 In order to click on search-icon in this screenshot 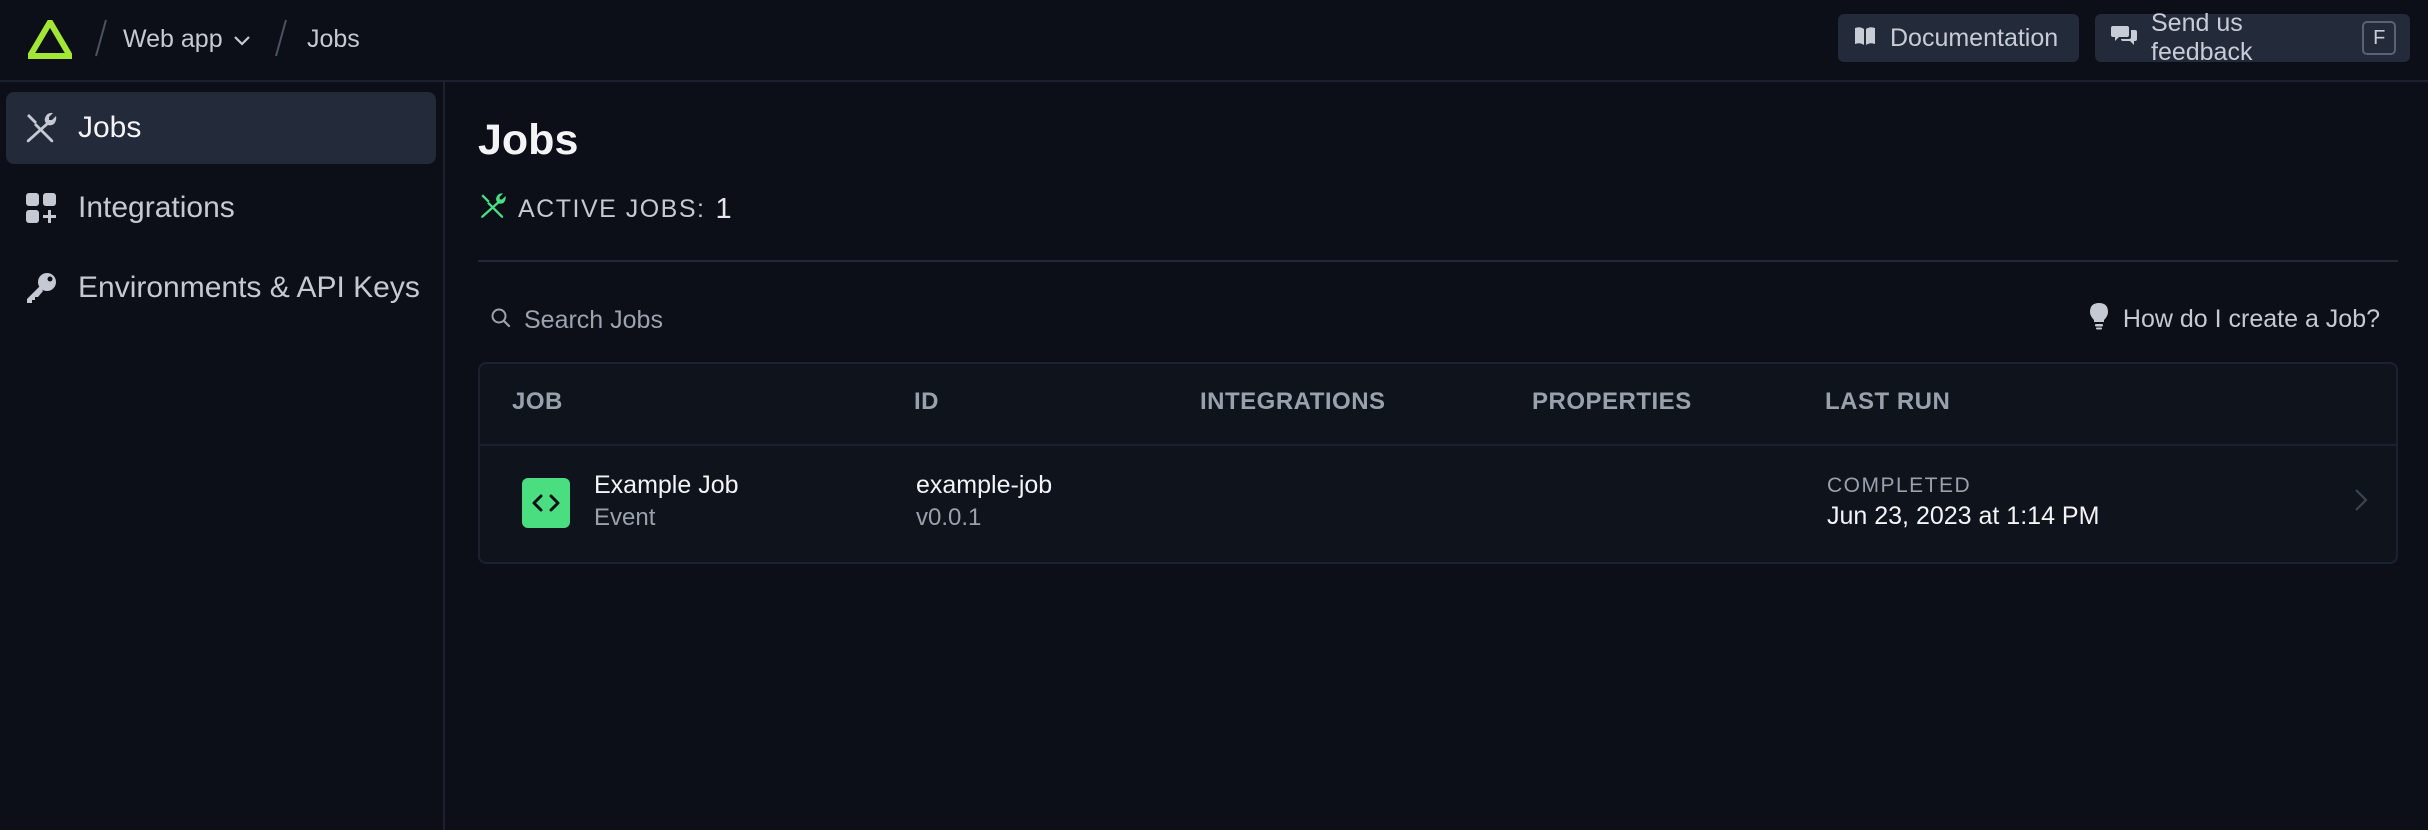, I will do `click(501, 320)`.